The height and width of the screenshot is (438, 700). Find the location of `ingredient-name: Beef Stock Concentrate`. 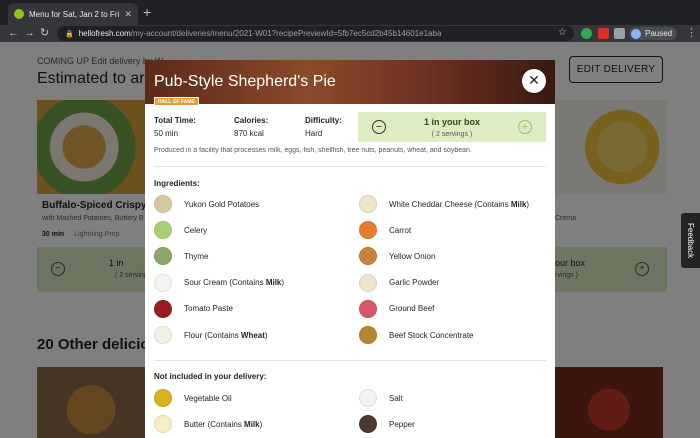

ingredient-name: Beef Stock Concentrate is located at coordinates (431, 335).